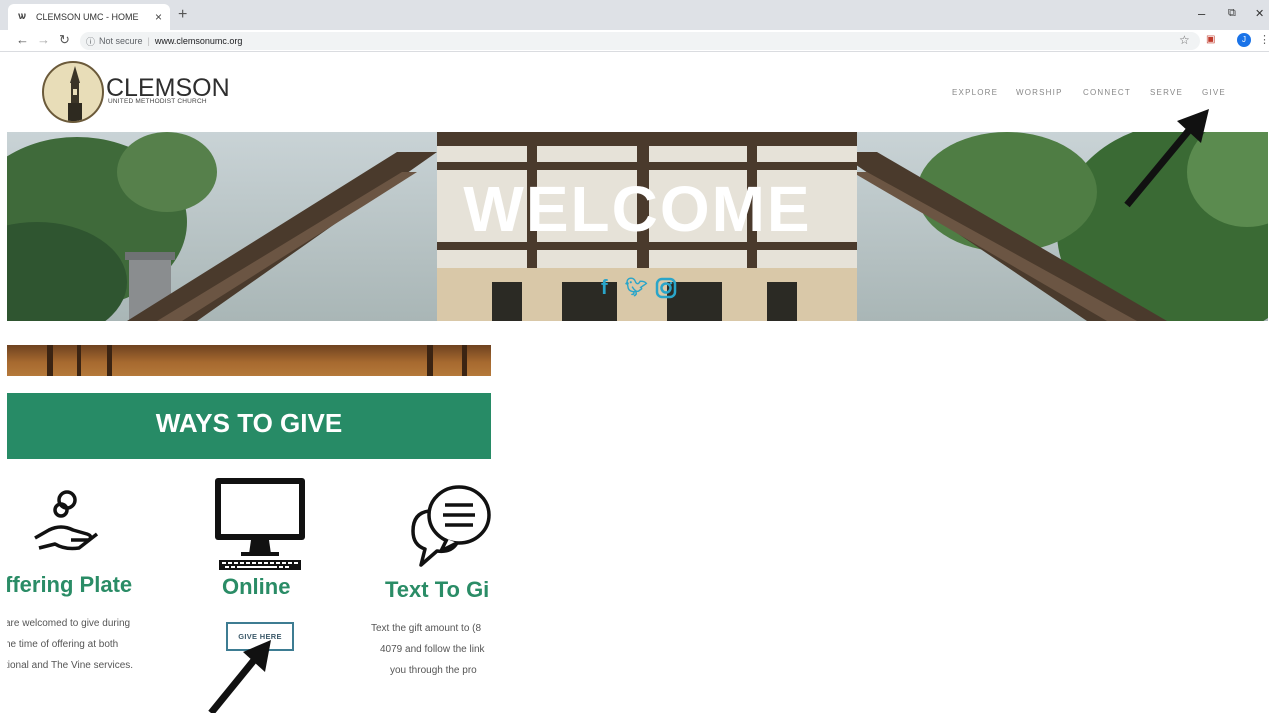  Describe the element at coordinates (636, 287) in the screenshot. I see `twitter-icon: 🐦︎` at that location.